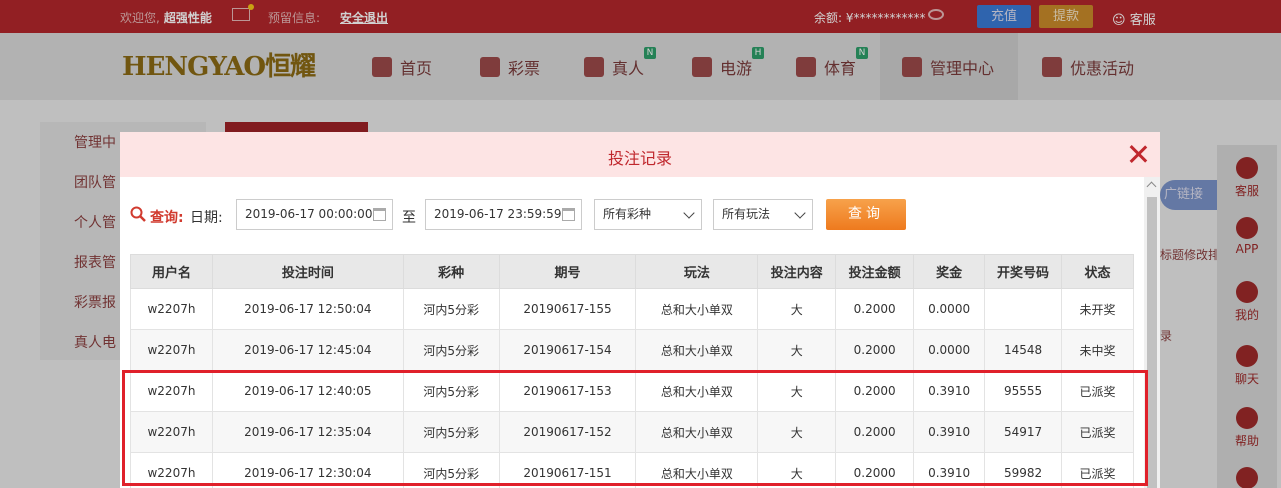 This screenshot has width=1281, height=488. I want to click on cell-status: 未中奖, so click(1097, 350).